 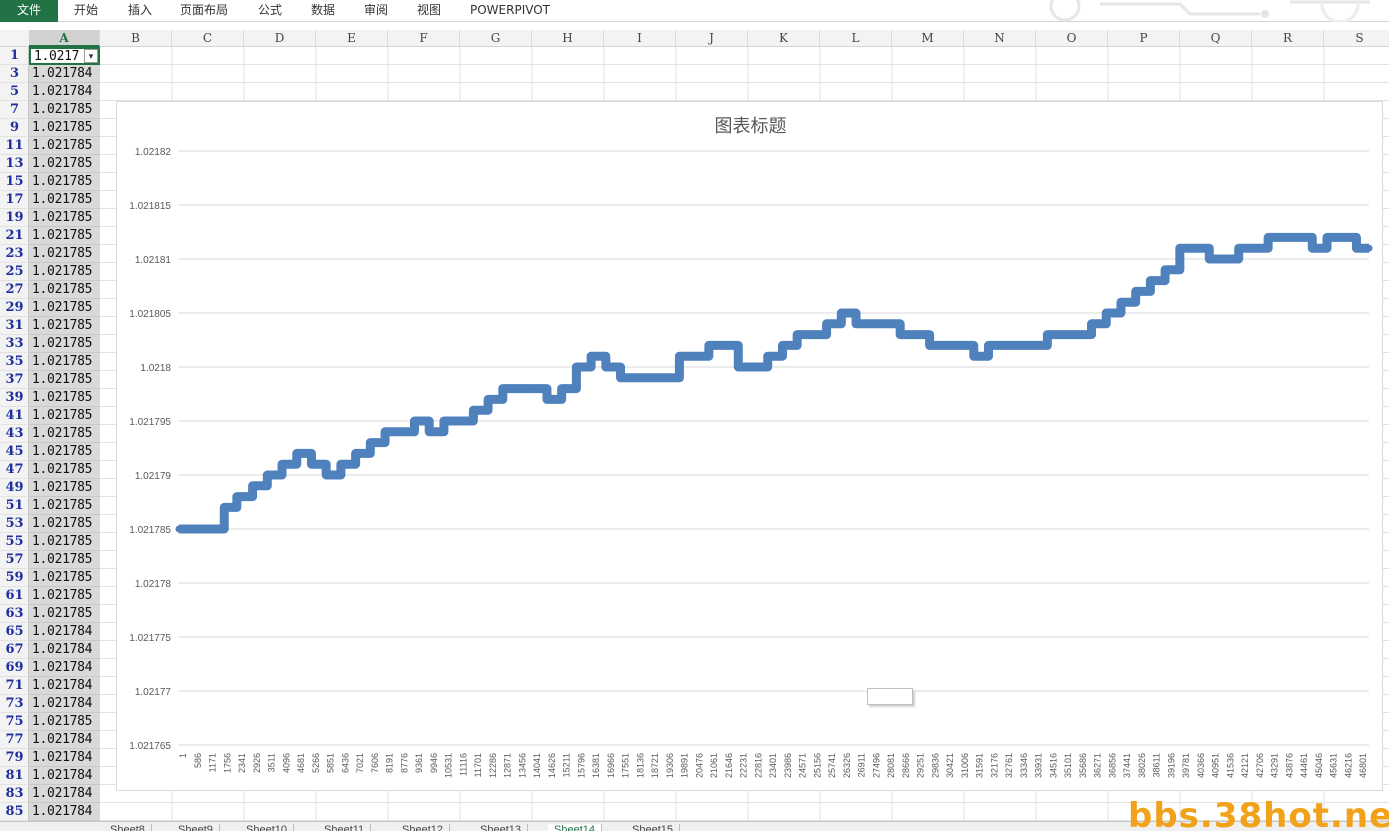 What do you see at coordinates (14, 362) in the screenshot?
I see `row-header: 35` at bounding box center [14, 362].